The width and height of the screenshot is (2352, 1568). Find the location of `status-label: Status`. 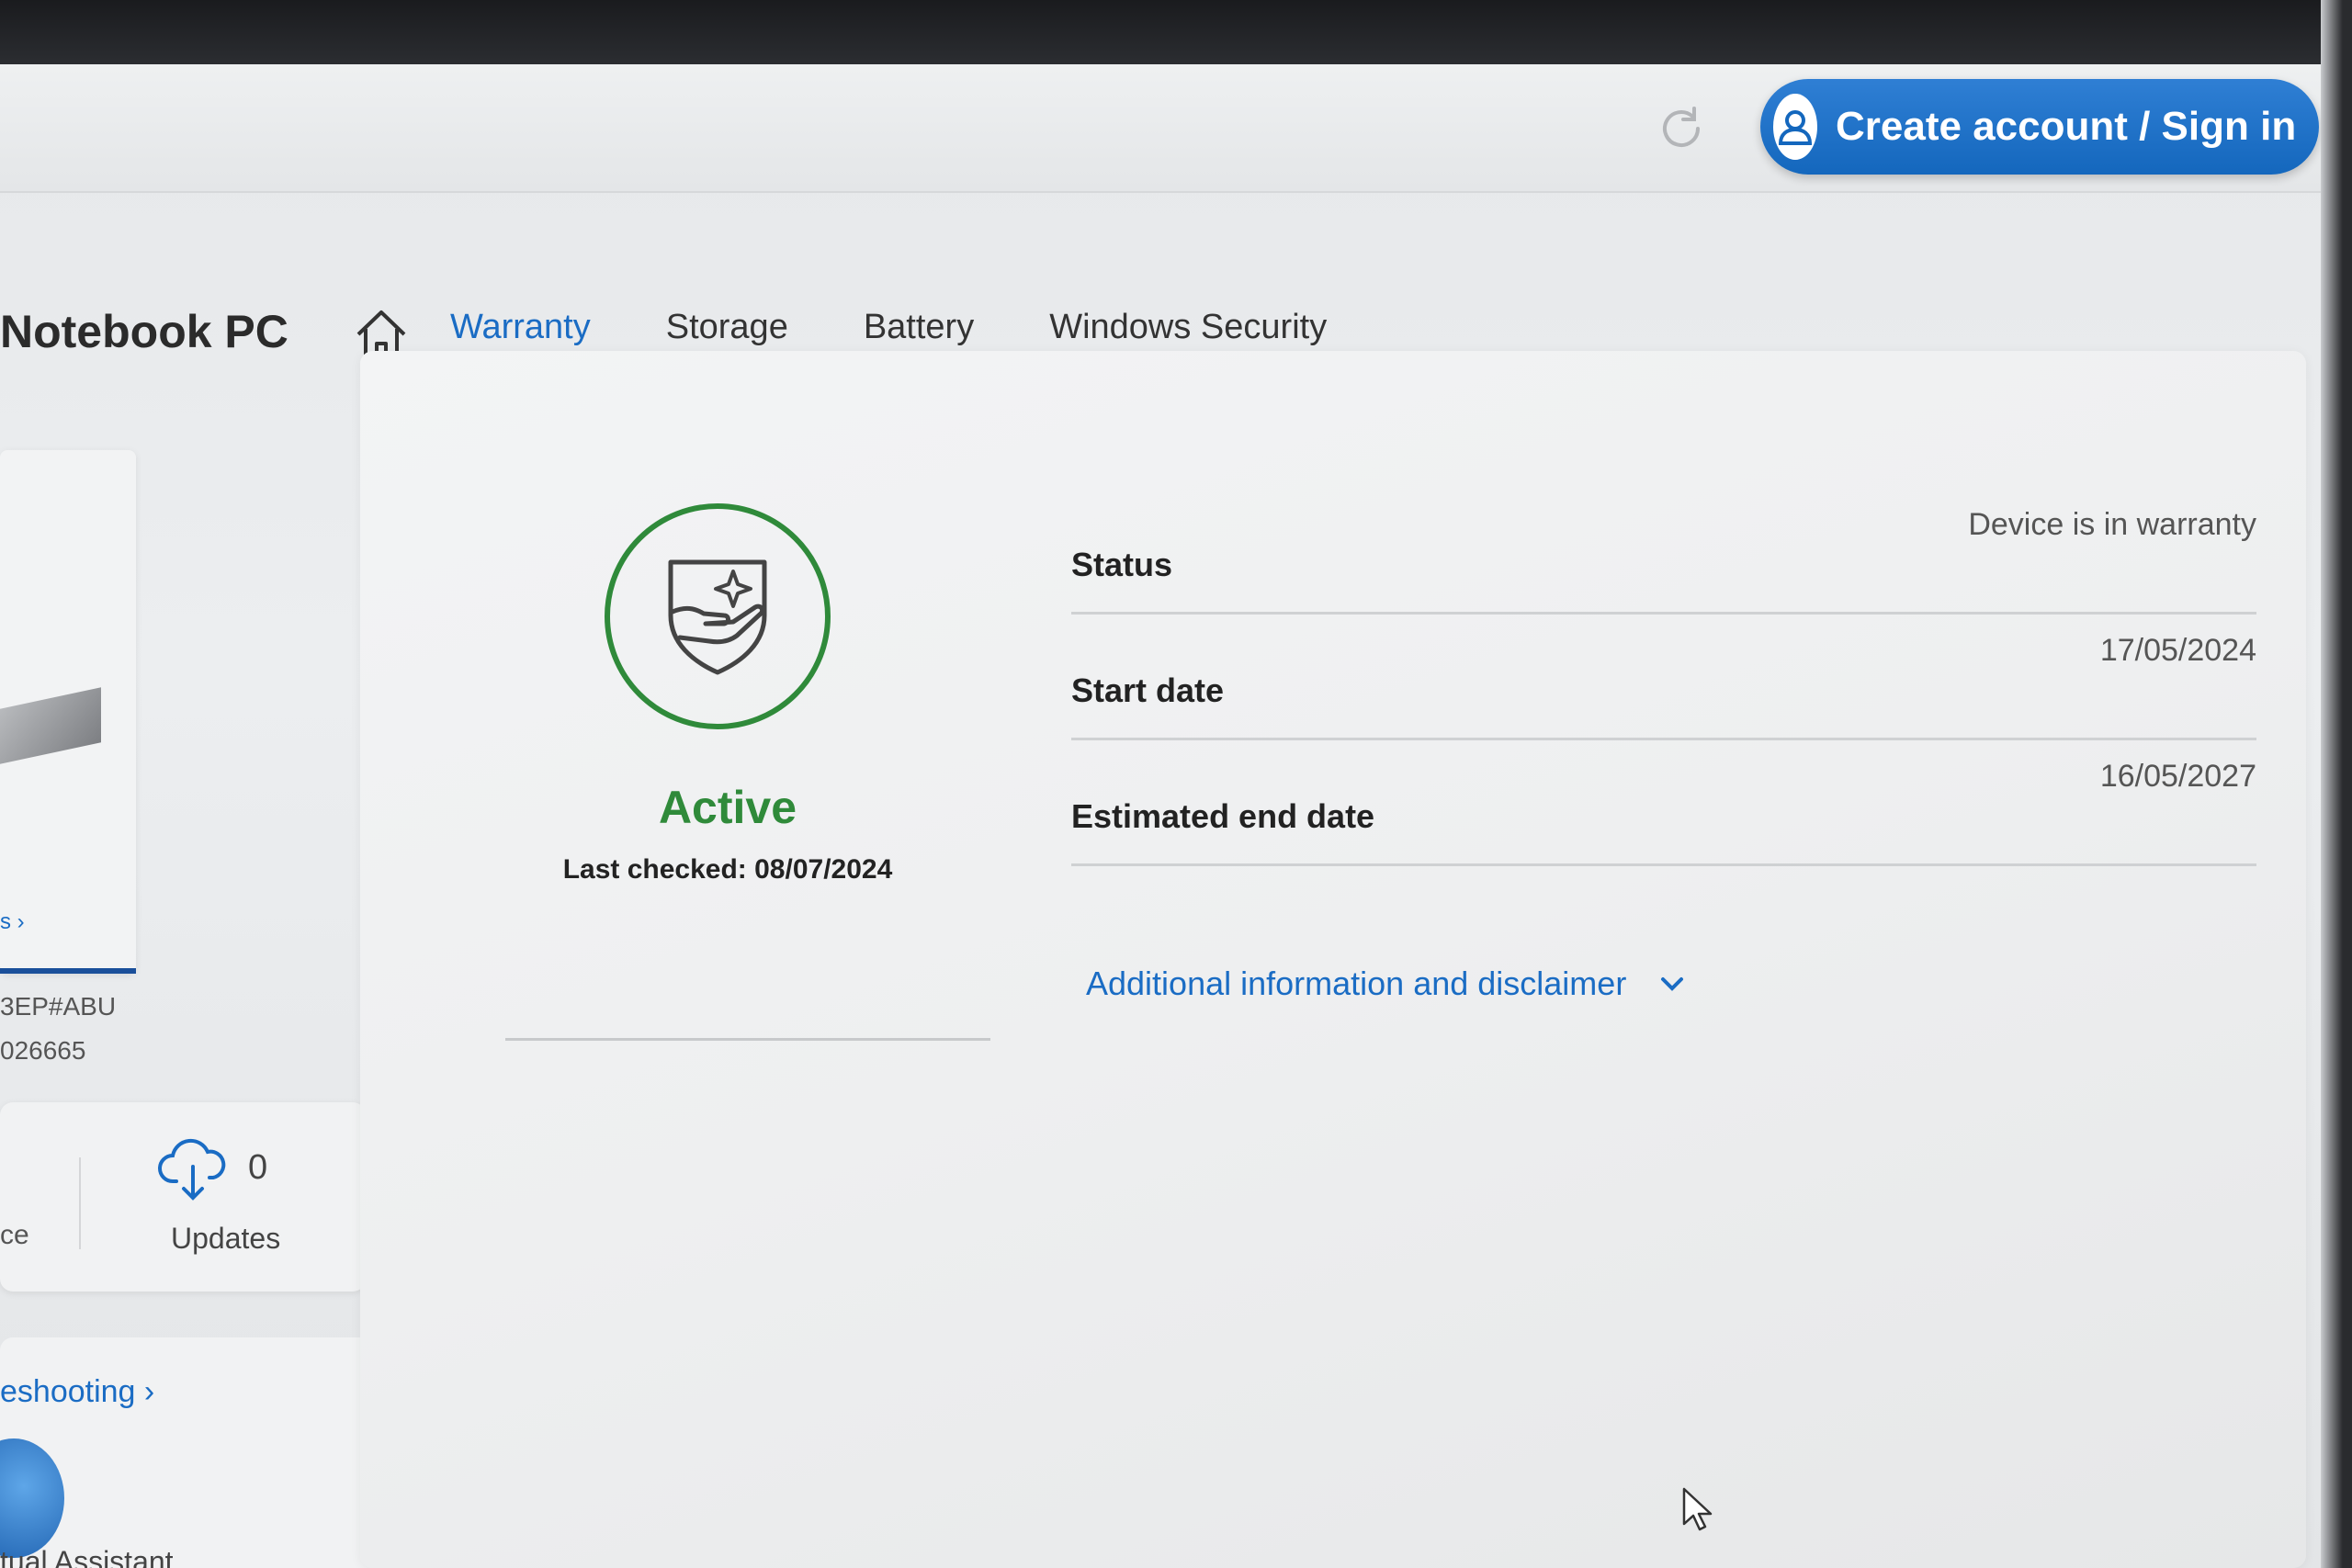

status-label: Status is located at coordinates (1122, 565).